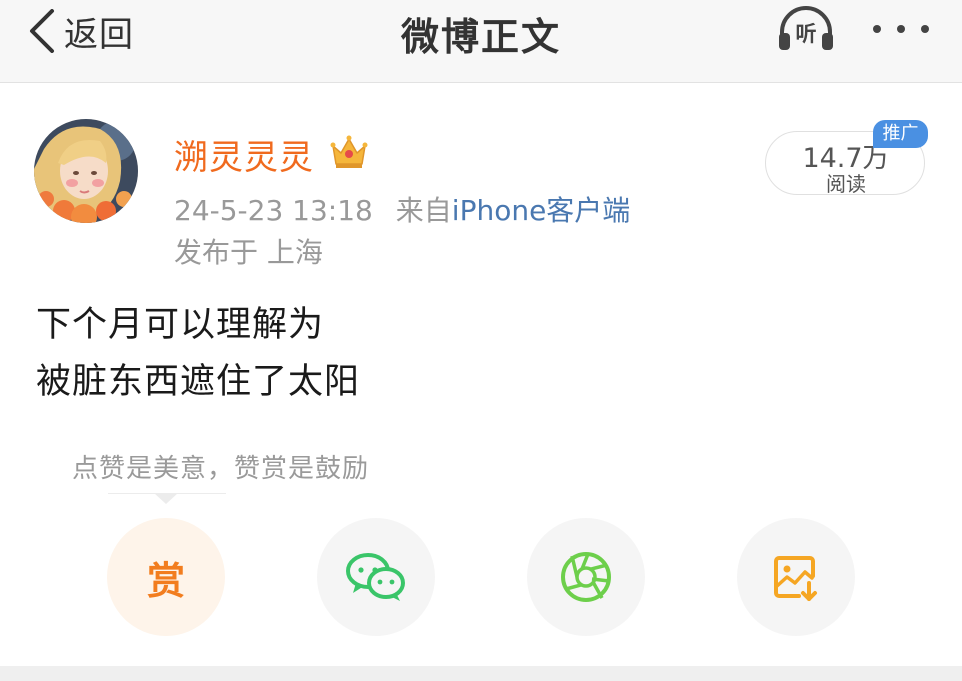 The image size is (962, 681). I want to click on username: 溯灵灵灵, so click(244, 154).